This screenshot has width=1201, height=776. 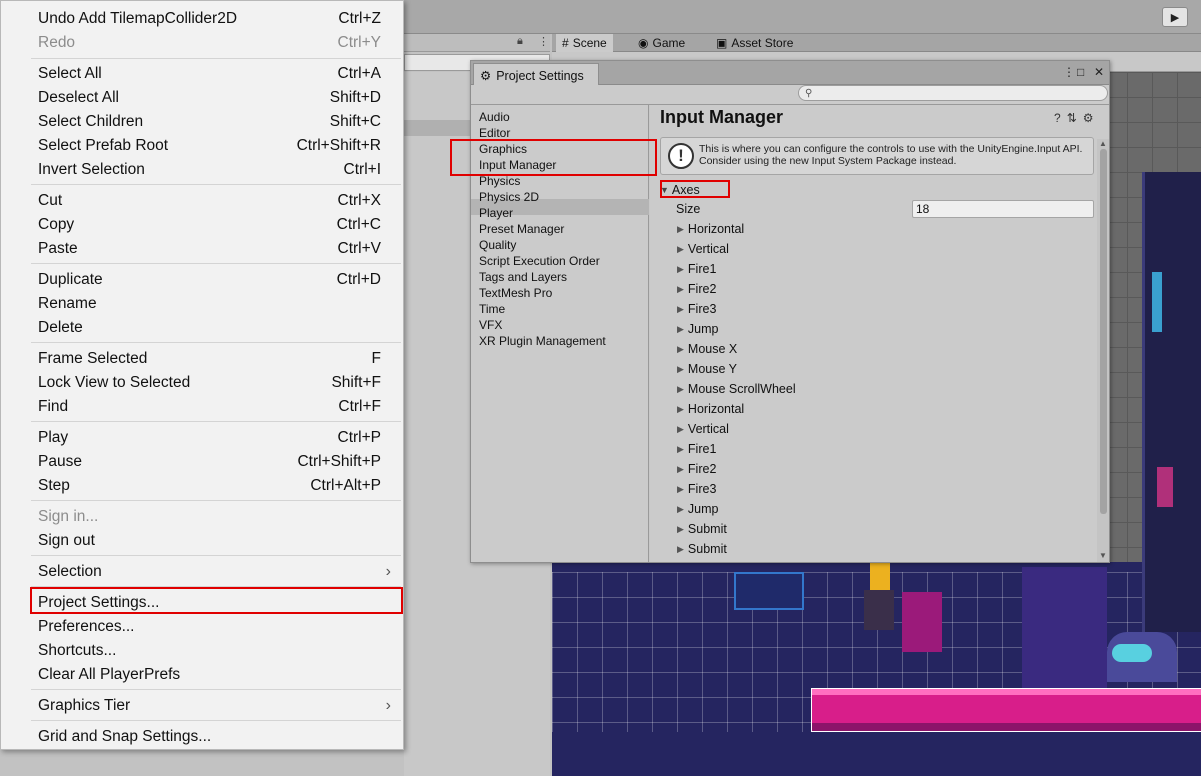 What do you see at coordinates (953, 93) in the screenshot?
I see `settings-search-input: ⚲` at bounding box center [953, 93].